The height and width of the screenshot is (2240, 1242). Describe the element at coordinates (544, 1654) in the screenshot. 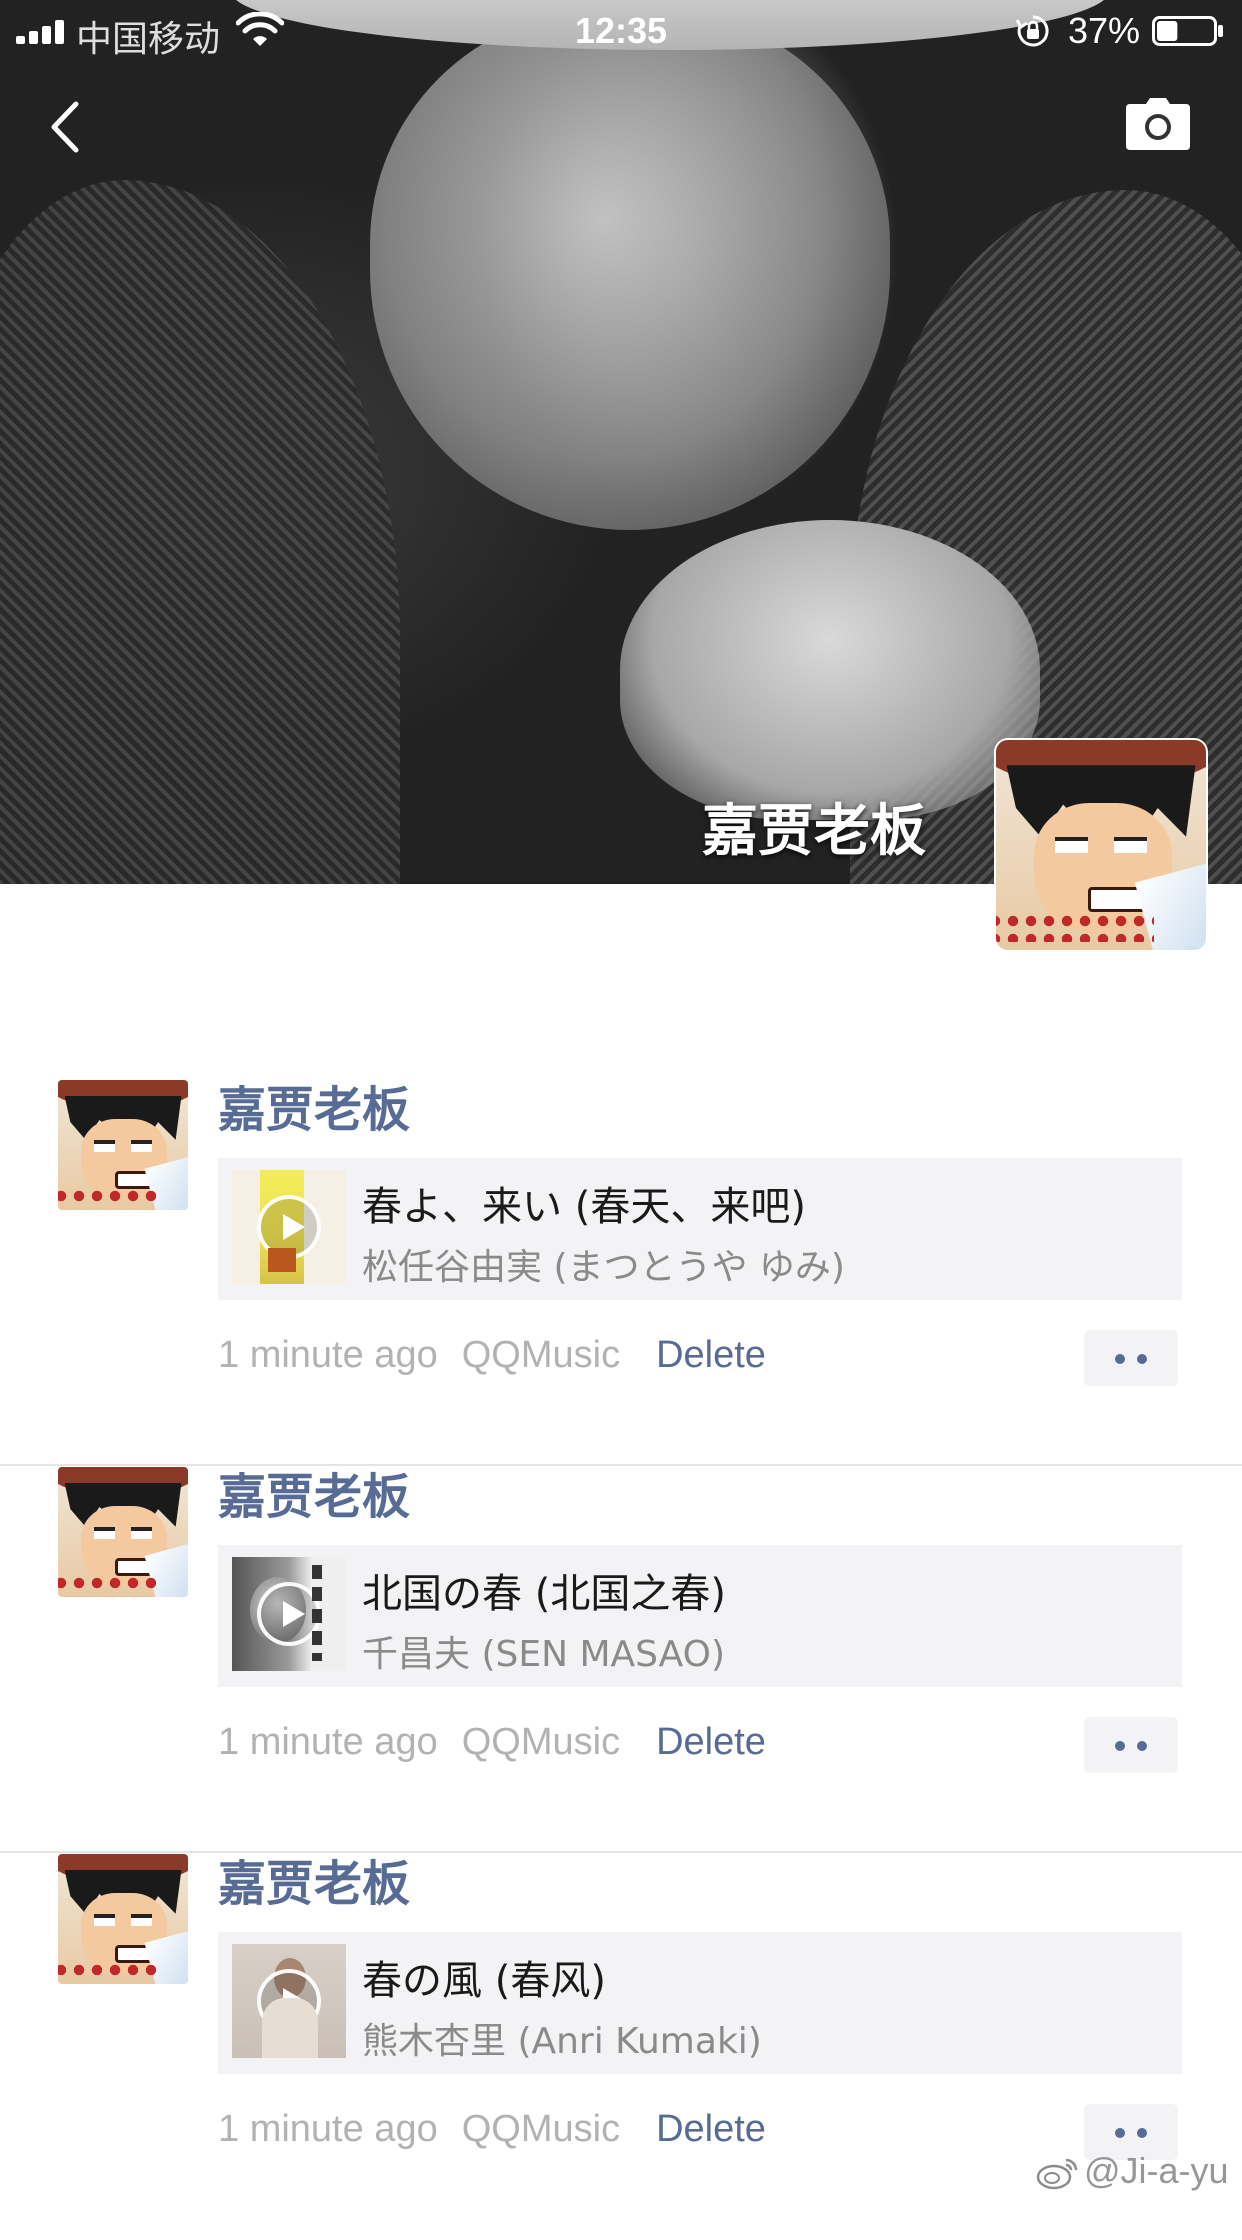

I see `song-artist: 千昌夫 (SEN MASAO)` at that location.